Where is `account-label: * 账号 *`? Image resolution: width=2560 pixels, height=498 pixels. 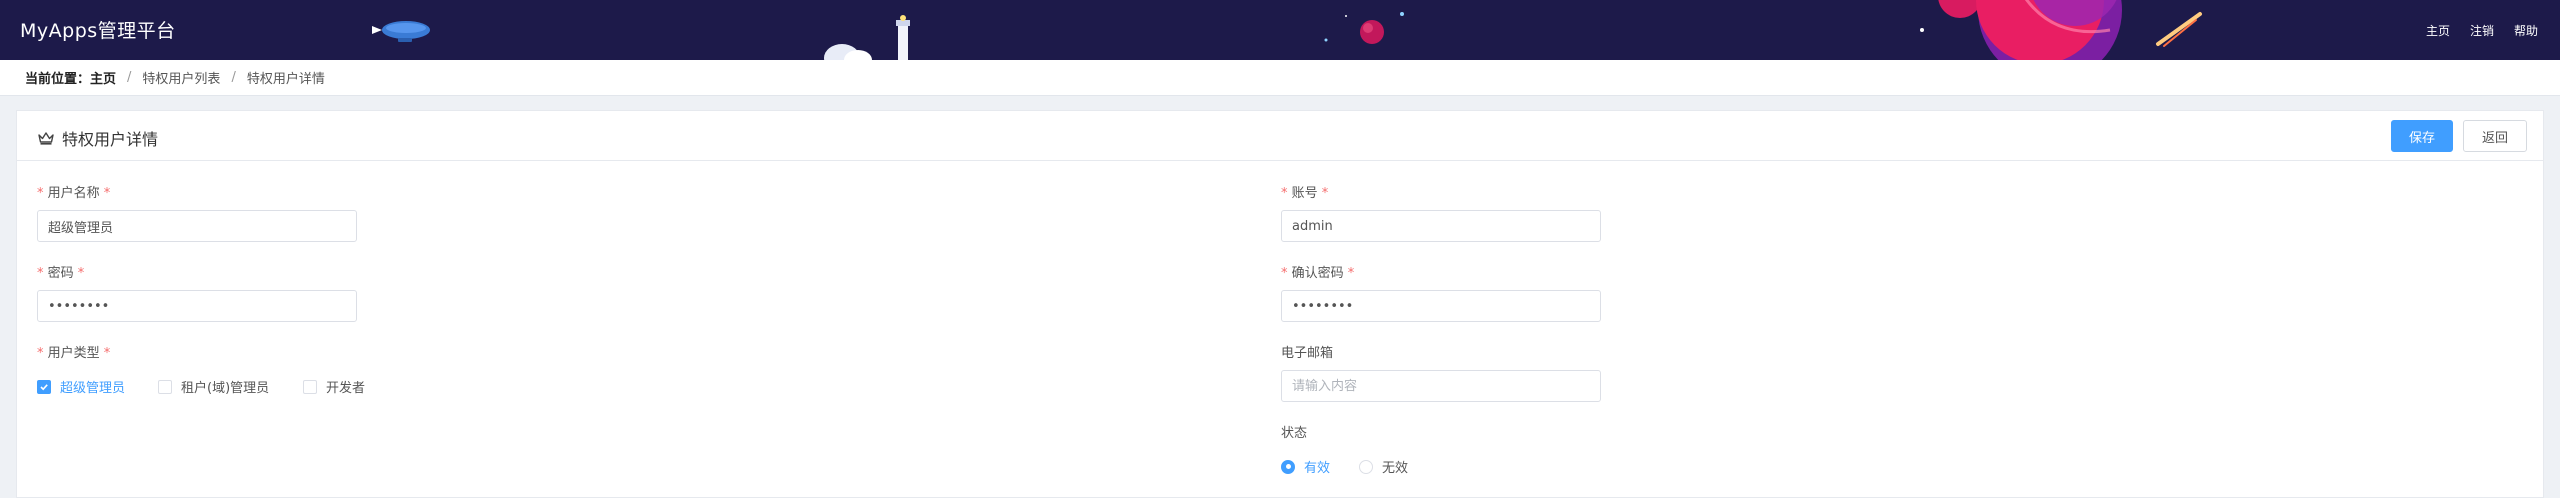
account-label: * 账号 * is located at coordinates (1305, 193).